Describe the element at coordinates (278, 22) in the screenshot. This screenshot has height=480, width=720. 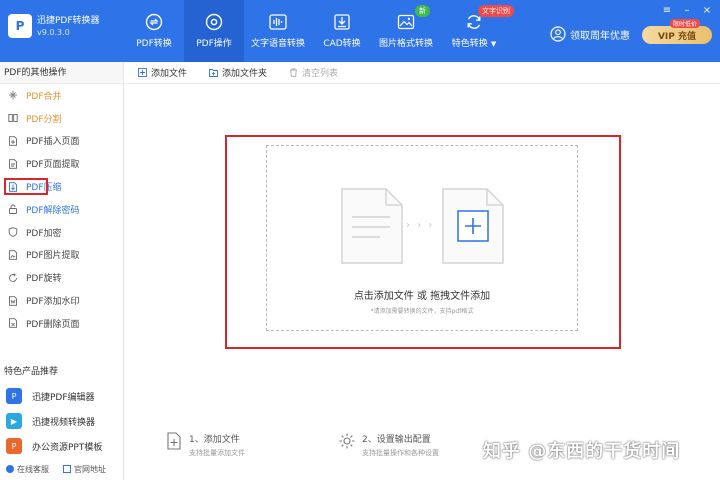
I see `audio-icon` at that location.